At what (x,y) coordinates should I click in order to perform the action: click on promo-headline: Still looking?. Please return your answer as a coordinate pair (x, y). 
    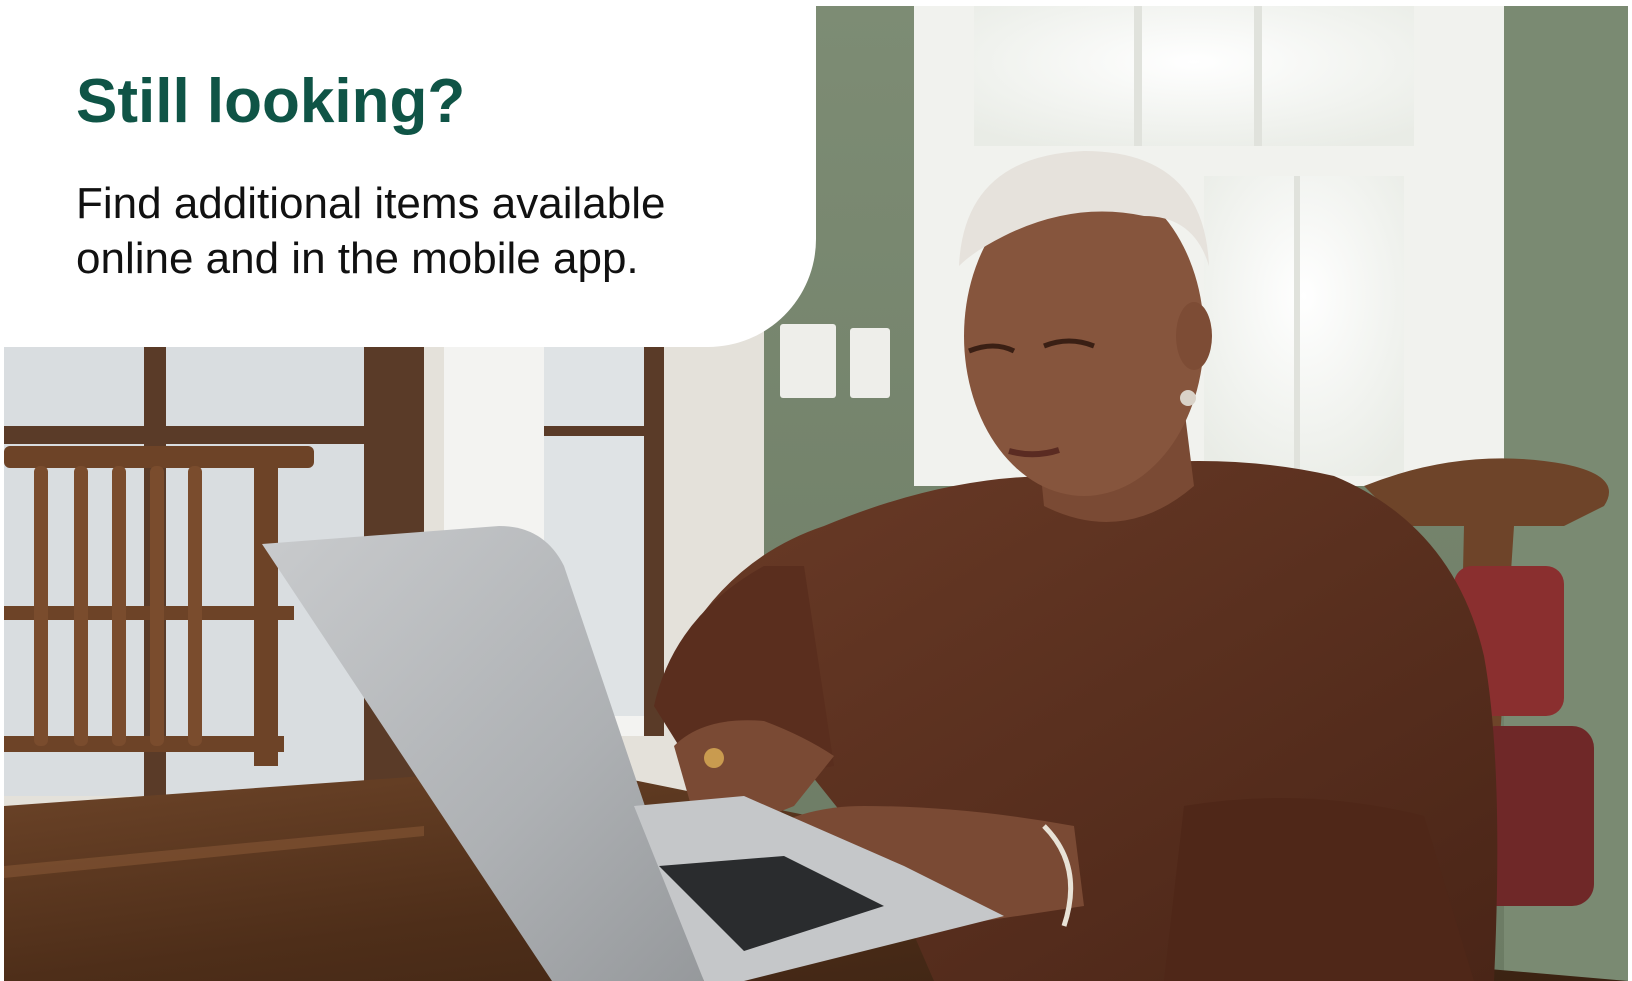
    Looking at the image, I should click on (271, 101).